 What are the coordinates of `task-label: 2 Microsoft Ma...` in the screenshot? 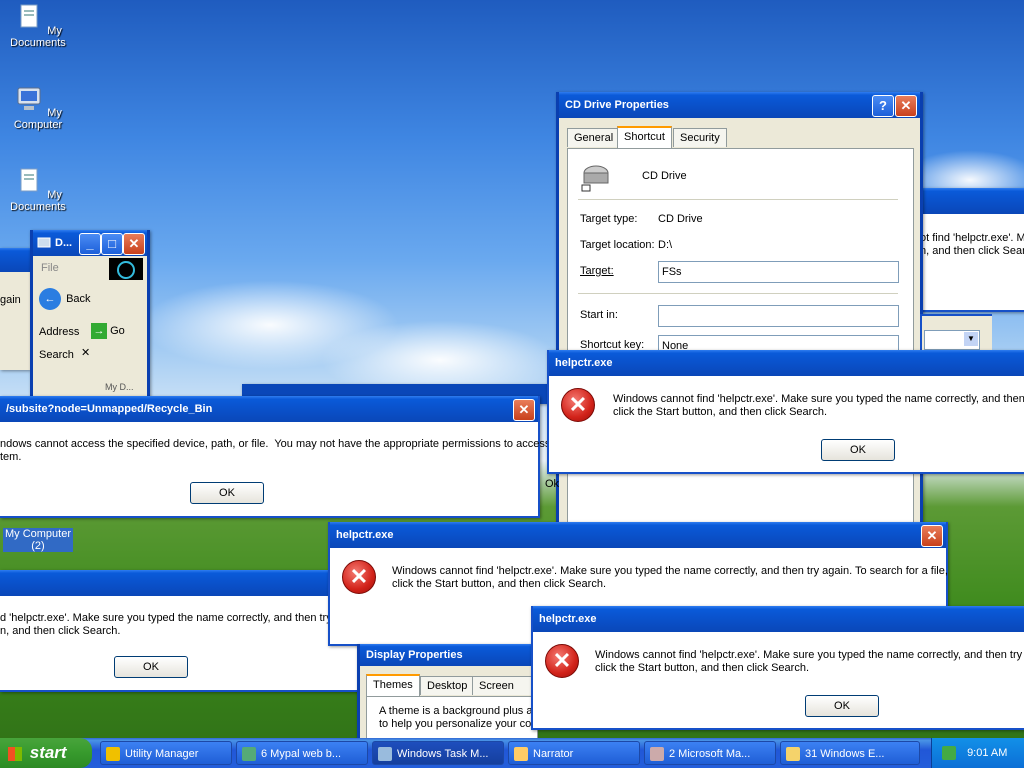 It's located at (710, 754).